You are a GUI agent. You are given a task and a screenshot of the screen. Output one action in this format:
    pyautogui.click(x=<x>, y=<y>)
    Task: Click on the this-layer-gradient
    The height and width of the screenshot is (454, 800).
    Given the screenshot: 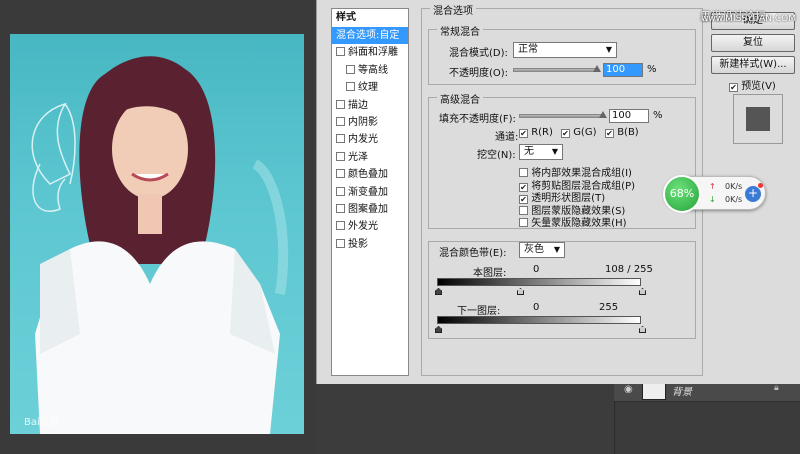 What is the action you would take?
    pyautogui.click(x=539, y=282)
    